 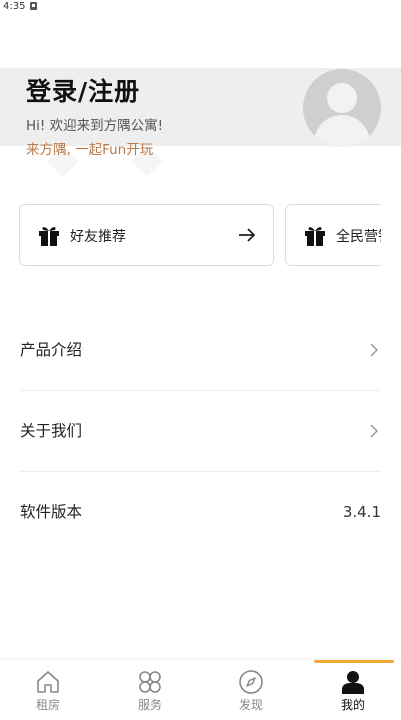 What do you see at coordinates (51, 431) in the screenshot?
I see `menu-about-us-label: 关于我们` at bounding box center [51, 431].